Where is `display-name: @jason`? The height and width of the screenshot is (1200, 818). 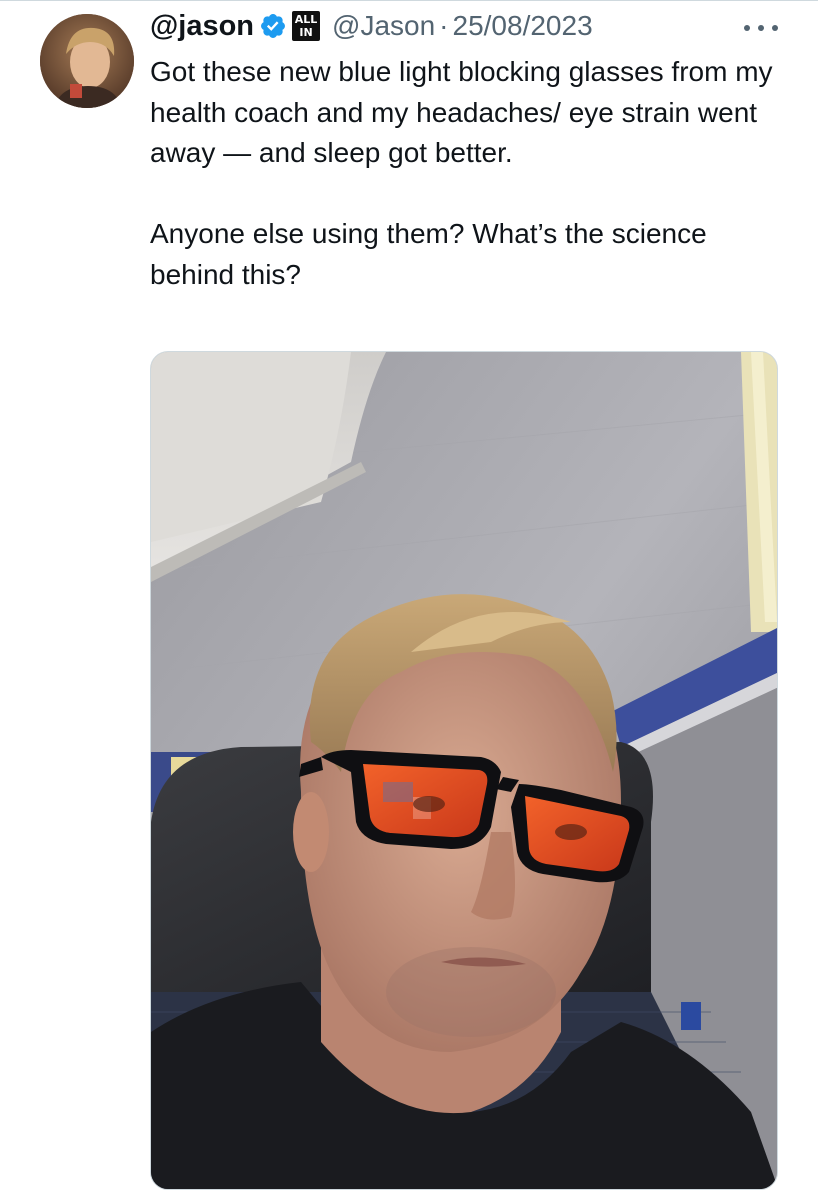 display-name: @jason is located at coordinates (202, 26).